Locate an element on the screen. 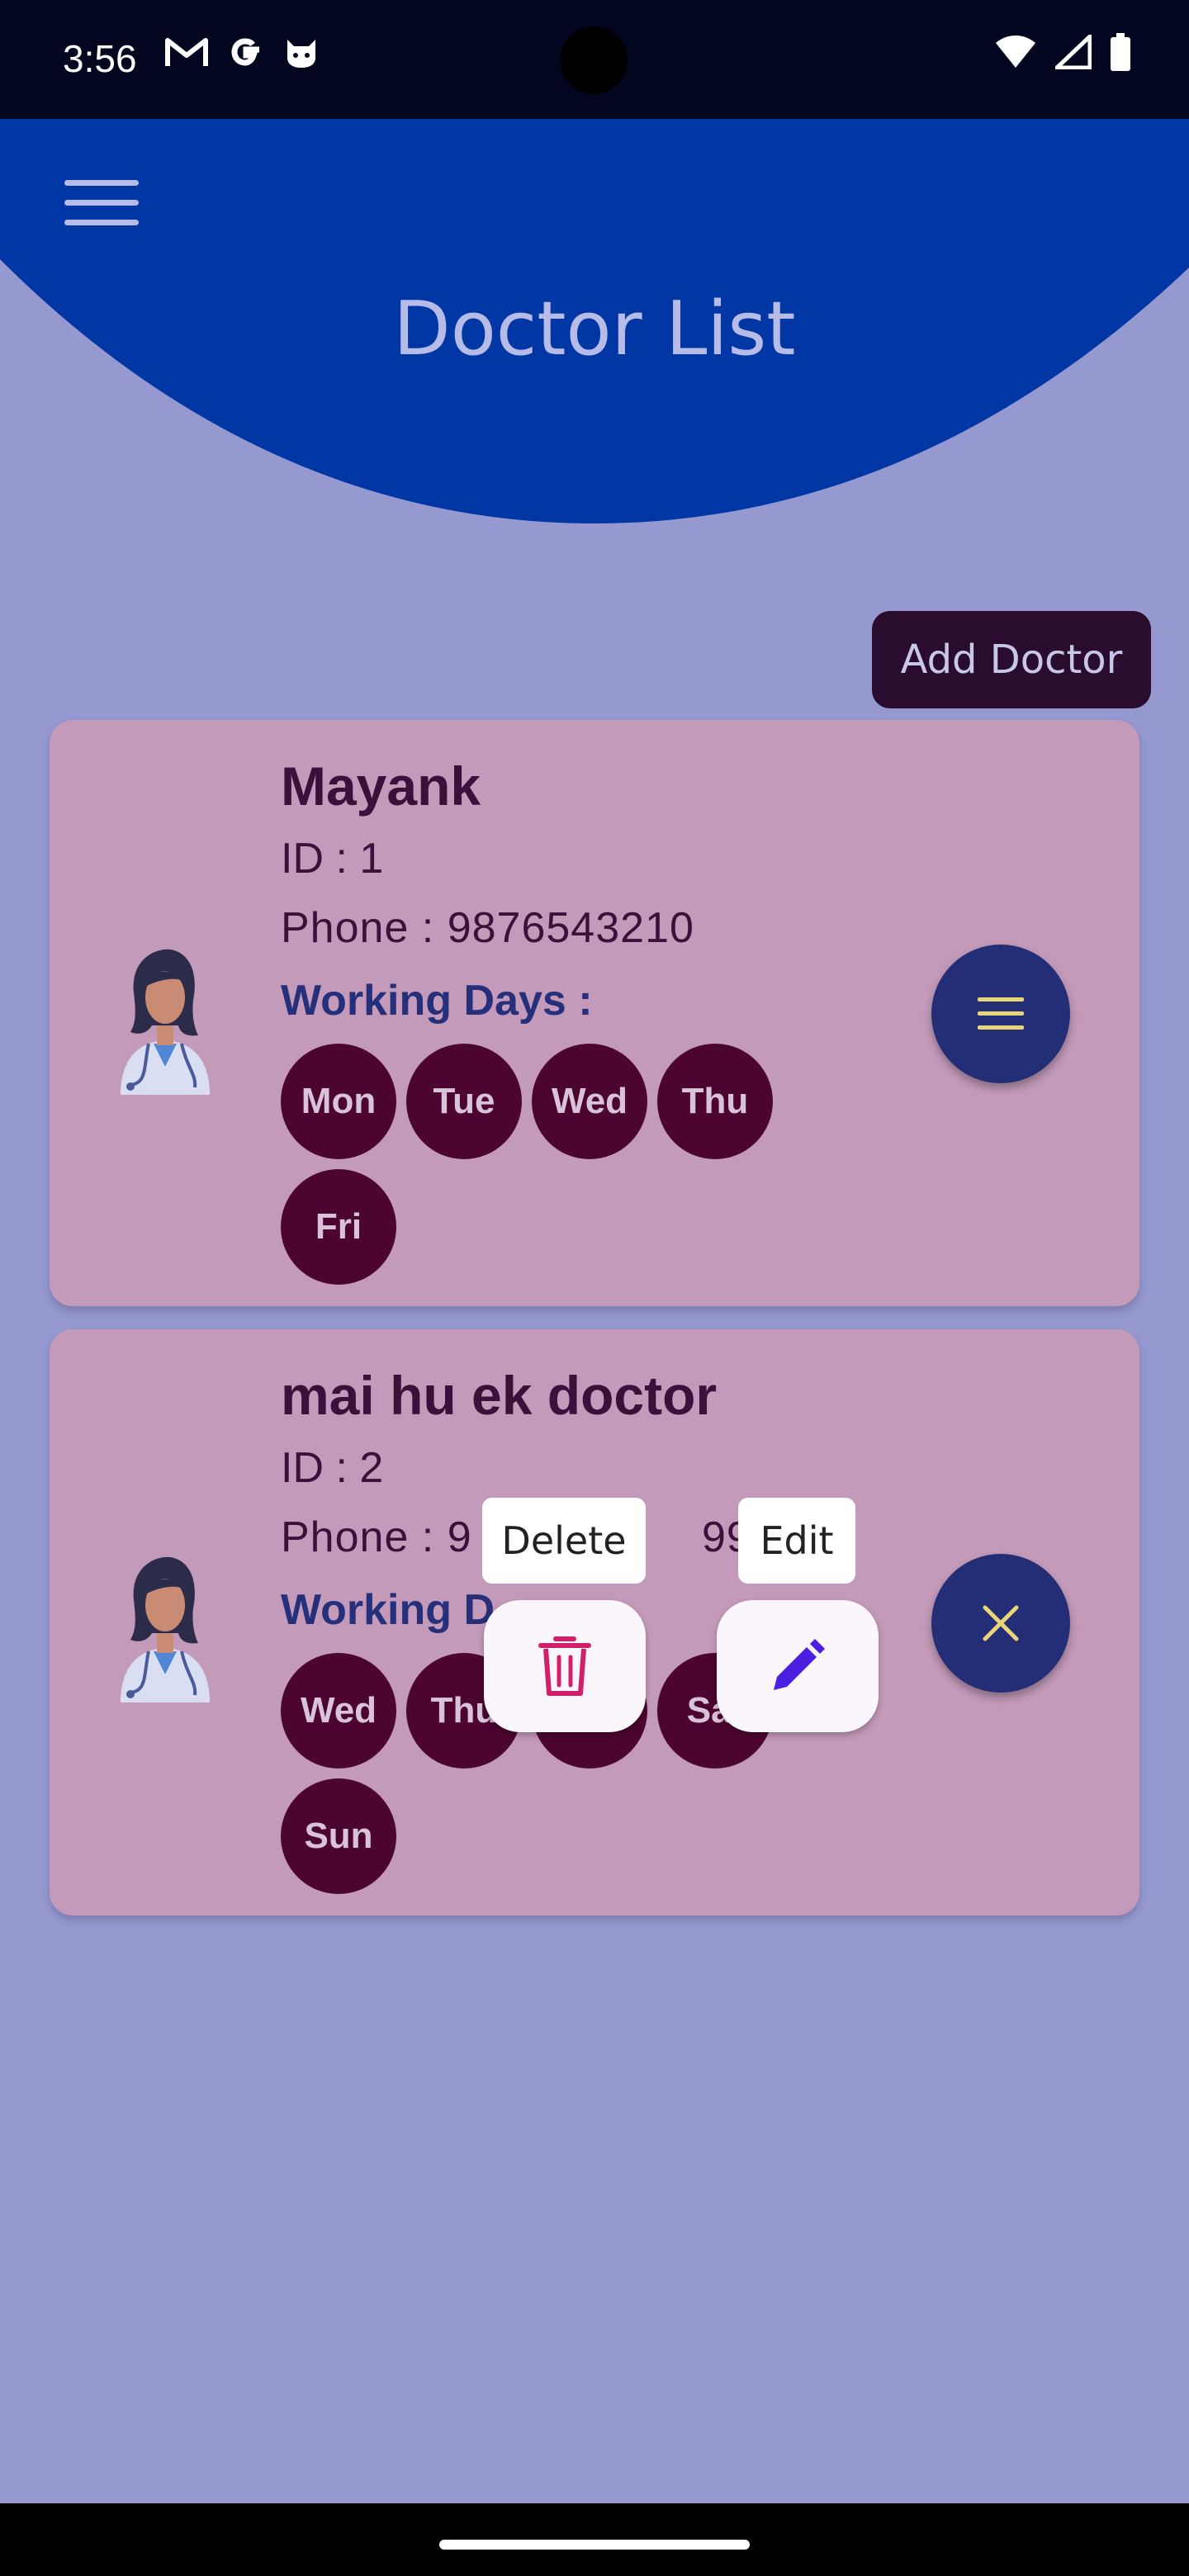 The width and height of the screenshot is (1189, 2576). working-days-list: Mon Tue Wed Thu Fri is located at coordinates (537, 1164).